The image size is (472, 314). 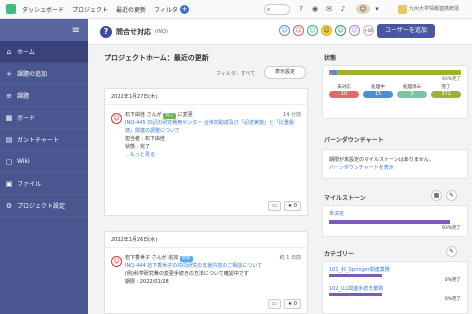 What do you see at coordinates (329, 9) in the screenshot?
I see `notification-icon: ✉` at bounding box center [329, 9].